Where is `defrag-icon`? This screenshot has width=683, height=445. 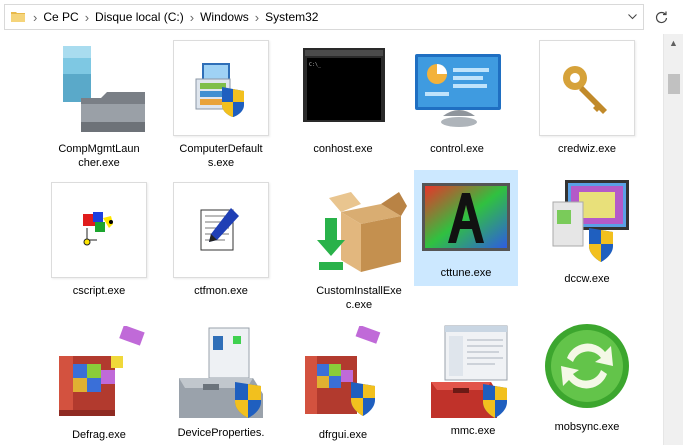 defrag-icon is located at coordinates (102, 371).